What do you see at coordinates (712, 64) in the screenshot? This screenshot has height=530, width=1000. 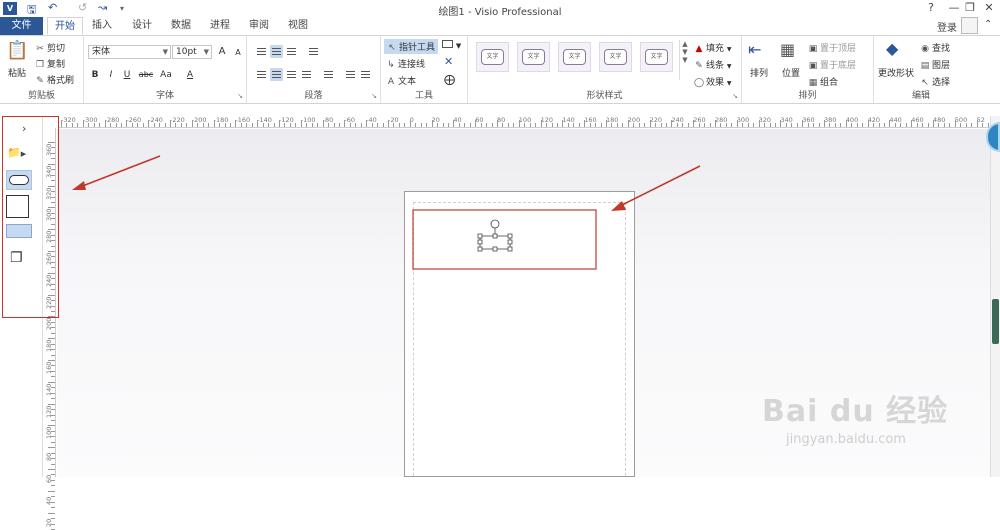 I see `line-button: ✎ 线条 ▼` at bounding box center [712, 64].